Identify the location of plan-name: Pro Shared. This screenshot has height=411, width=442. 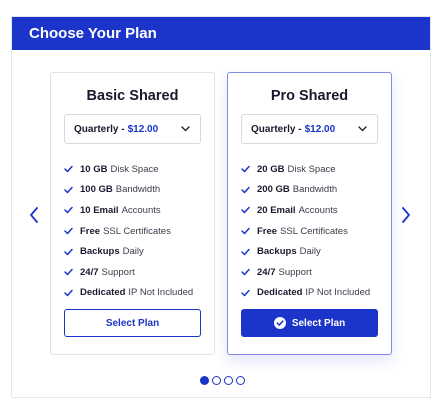
(309, 96).